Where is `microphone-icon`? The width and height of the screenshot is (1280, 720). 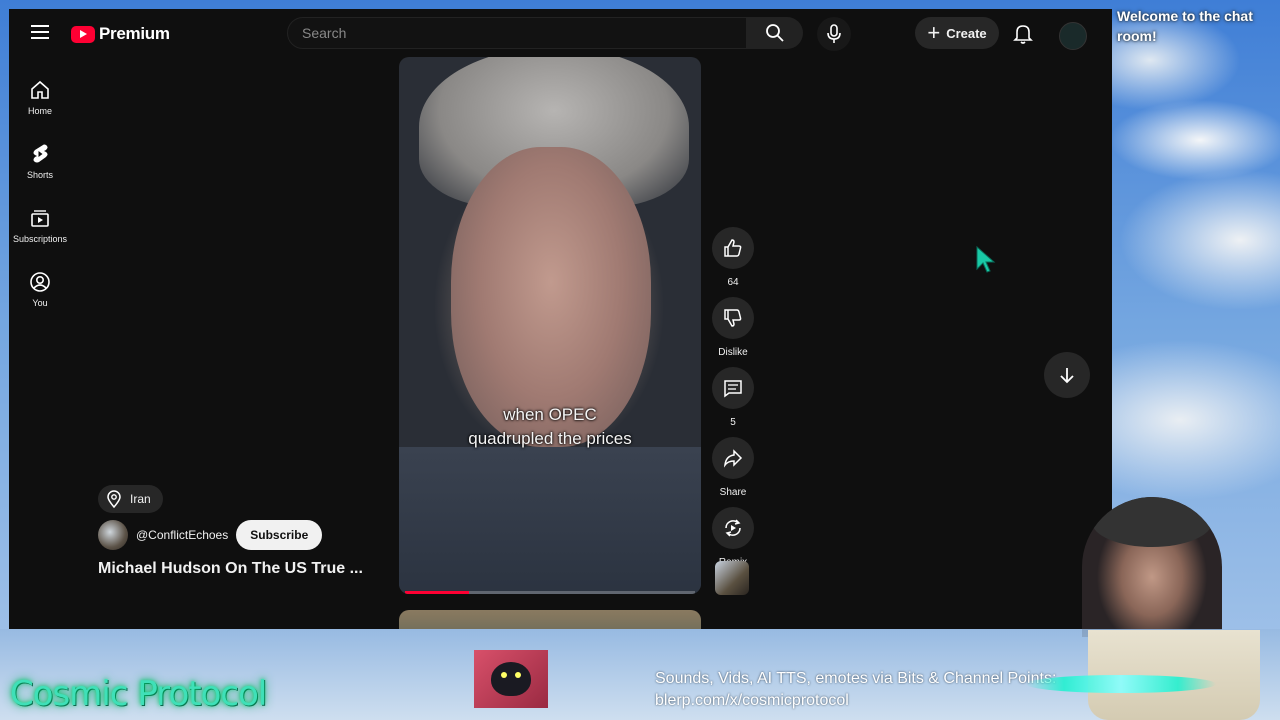 microphone-icon is located at coordinates (834, 33).